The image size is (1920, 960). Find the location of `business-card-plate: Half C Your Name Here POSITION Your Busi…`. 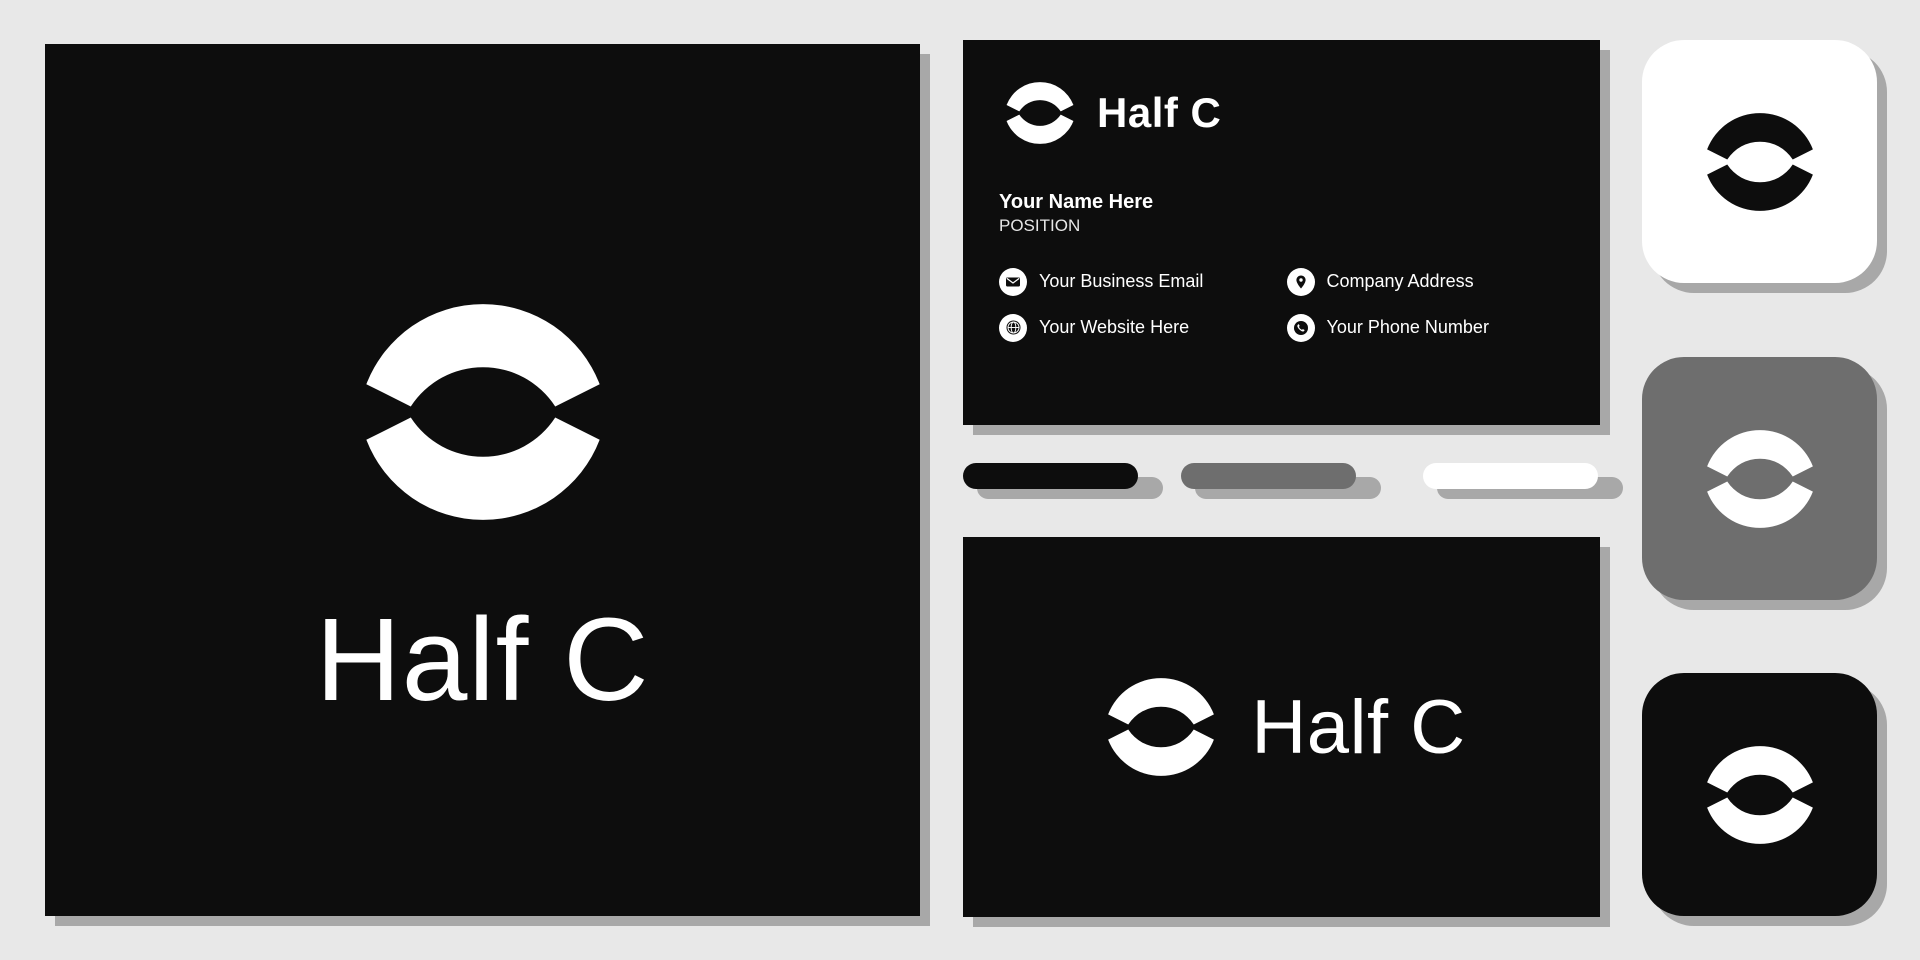

business-card-plate: Half C Your Name Here POSITION Your Busi… is located at coordinates (1281, 232).